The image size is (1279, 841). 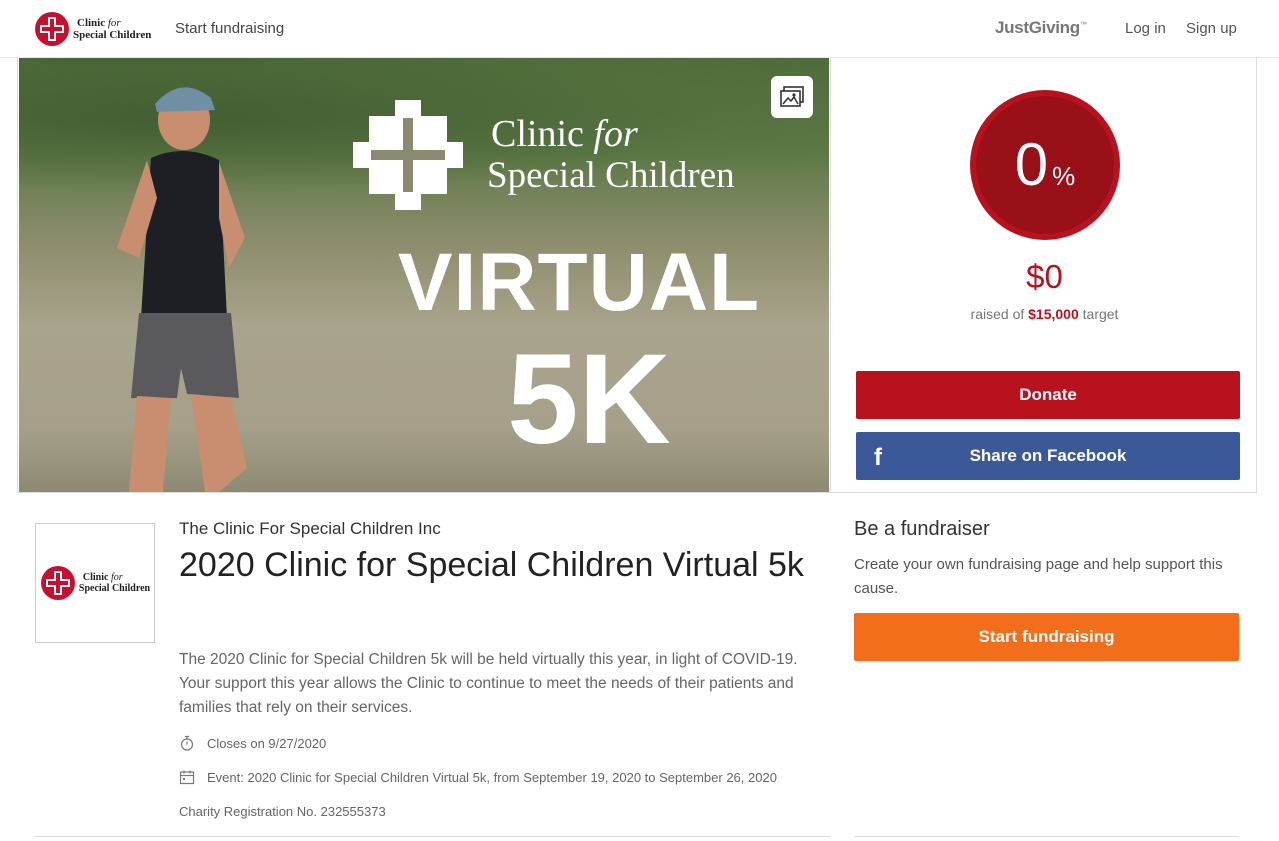 What do you see at coordinates (187, 743) in the screenshot?
I see `stopwatch-icon` at bounding box center [187, 743].